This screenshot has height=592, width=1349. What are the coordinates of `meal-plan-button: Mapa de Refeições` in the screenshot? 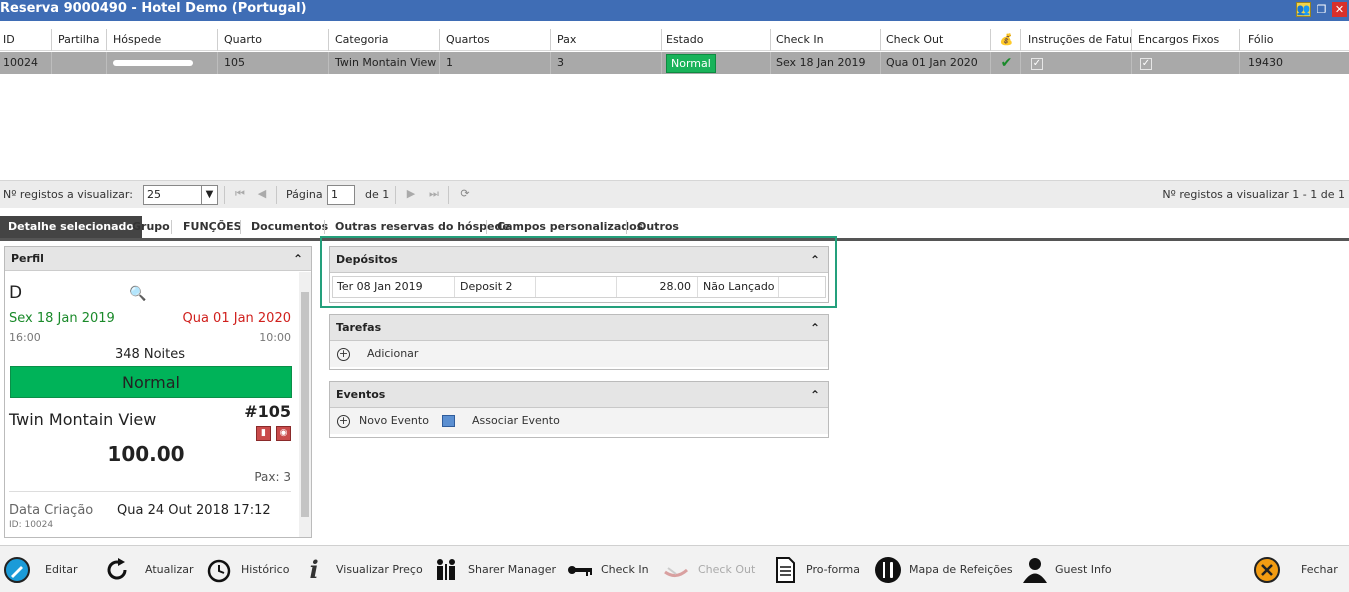 It's located at (943, 569).